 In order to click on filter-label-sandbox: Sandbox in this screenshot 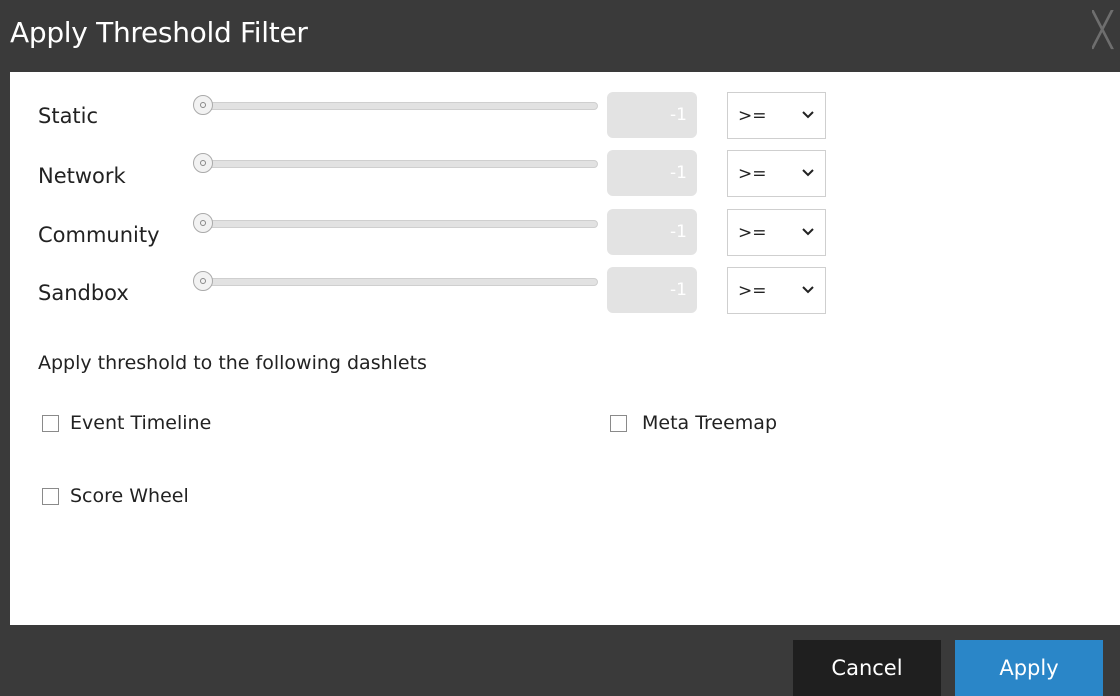, I will do `click(83, 293)`.